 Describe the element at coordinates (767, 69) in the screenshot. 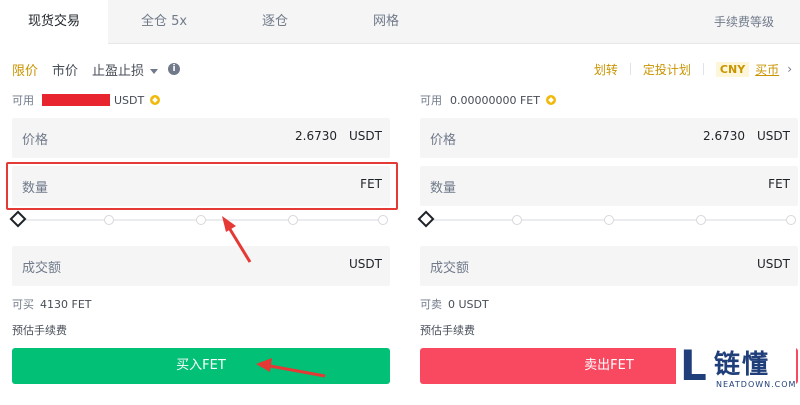

I see `buy-coin-link: 买币` at that location.